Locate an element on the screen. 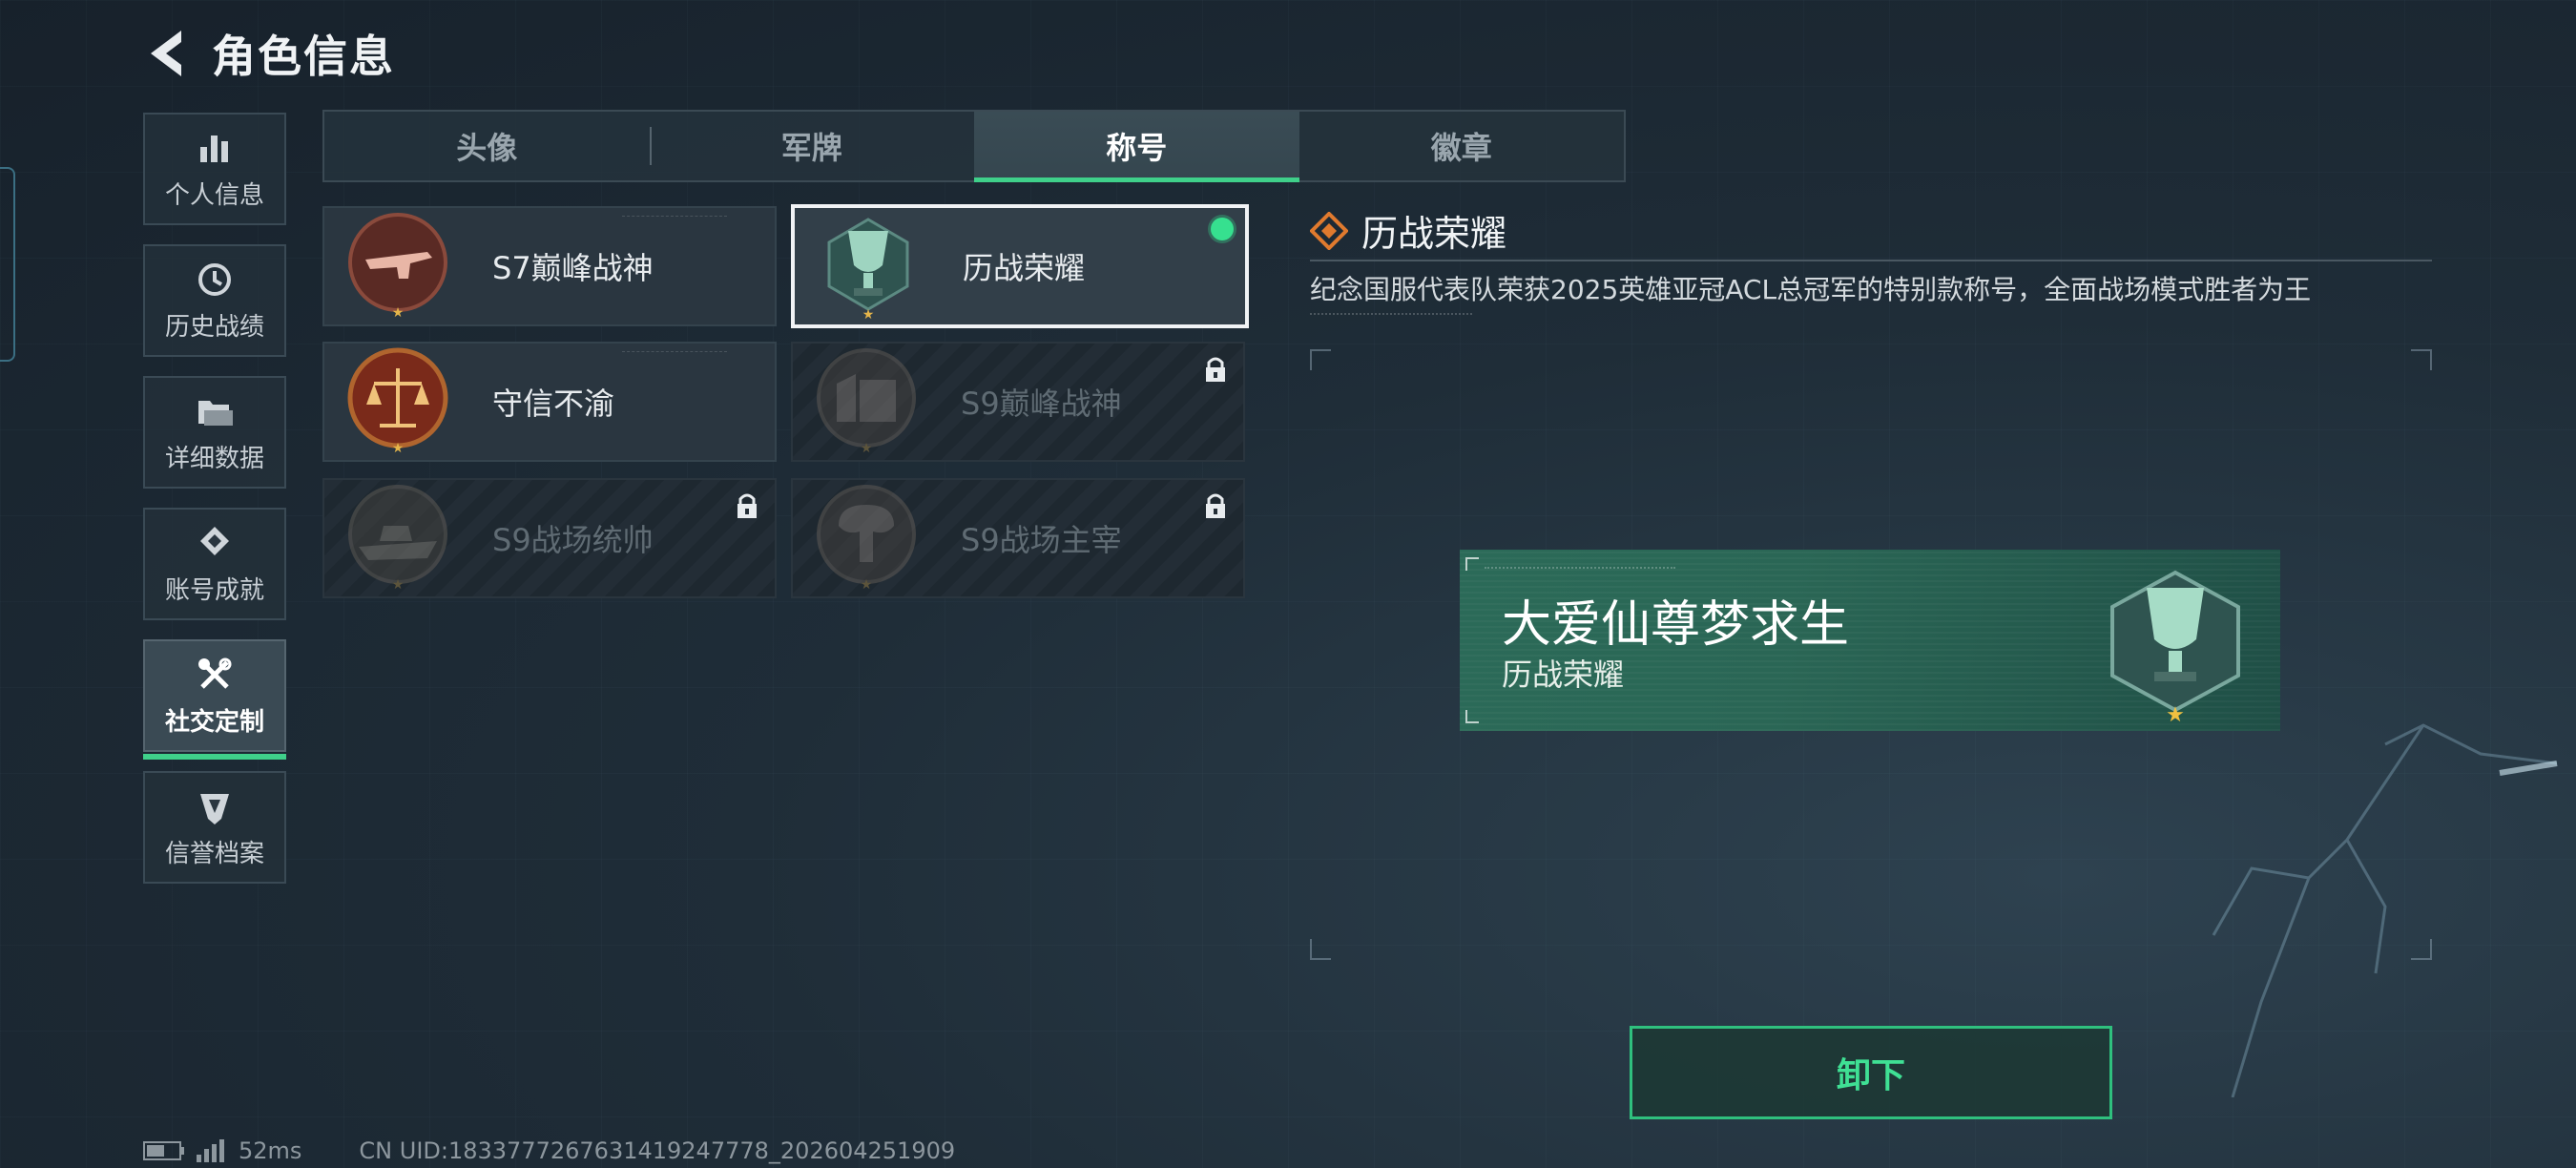 The height and width of the screenshot is (1168, 2576). title-card-battle-glory: ★ 历战荣耀 is located at coordinates (1020, 266).